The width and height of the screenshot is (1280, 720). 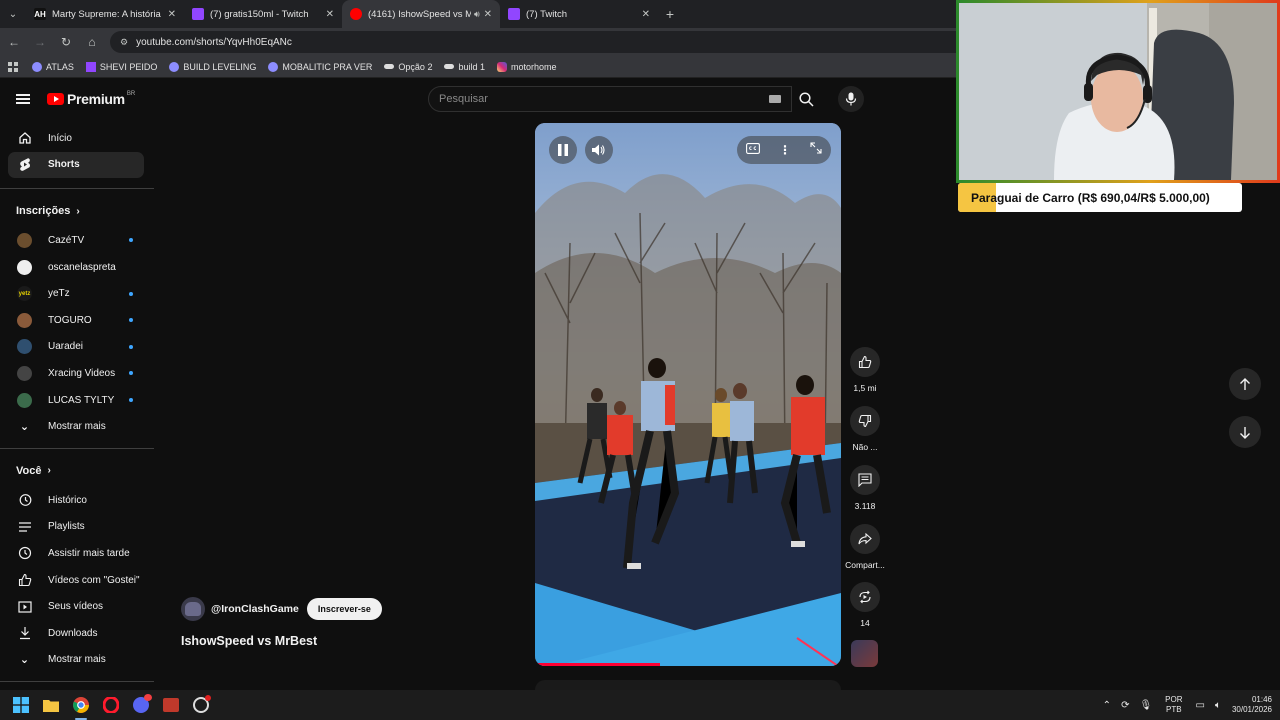 What do you see at coordinates (1245, 432) in the screenshot?
I see `next-short-button` at bounding box center [1245, 432].